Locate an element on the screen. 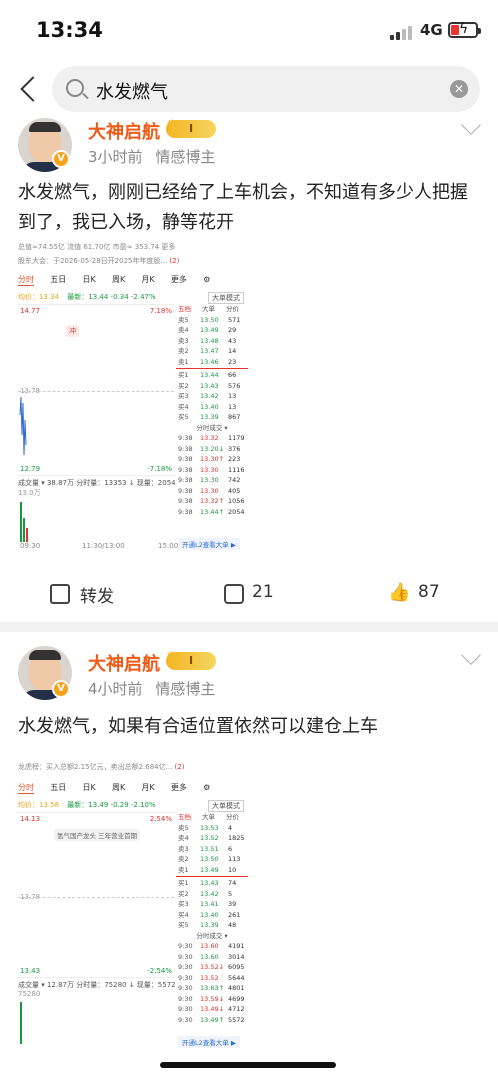  ob-trade-row-cell: 376 is located at coordinates (234, 448).